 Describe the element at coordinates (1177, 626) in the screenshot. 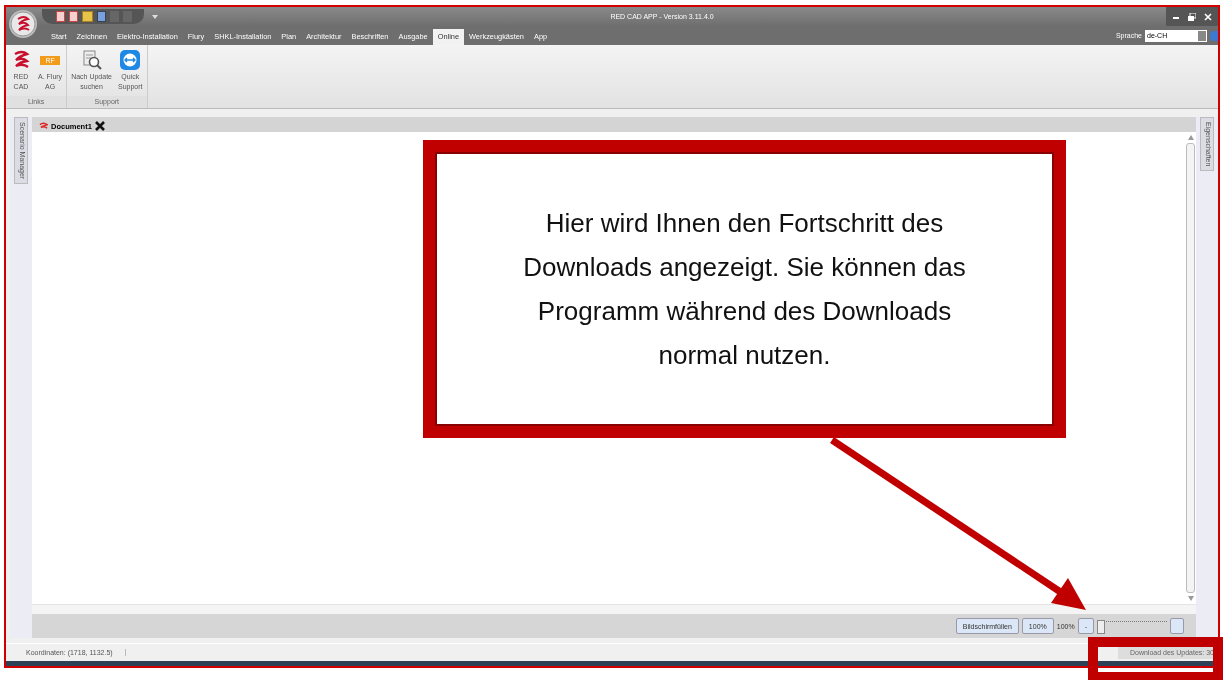

I see `zoom-in-button` at that location.